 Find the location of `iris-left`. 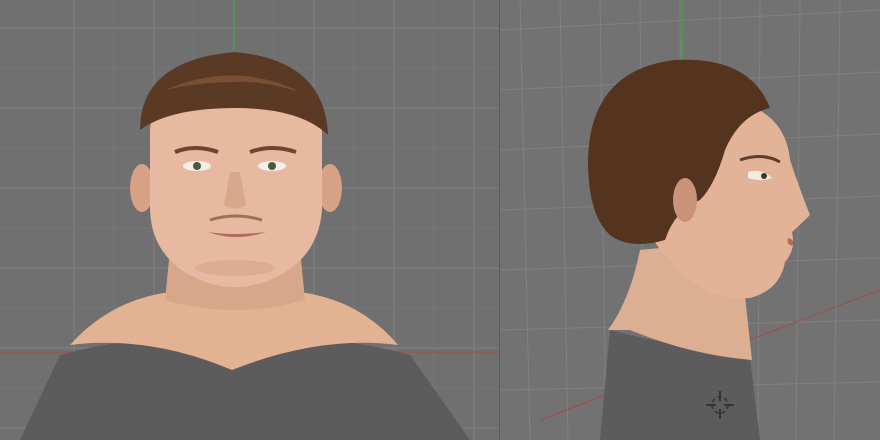

iris-left is located at coordinates (197, 166).